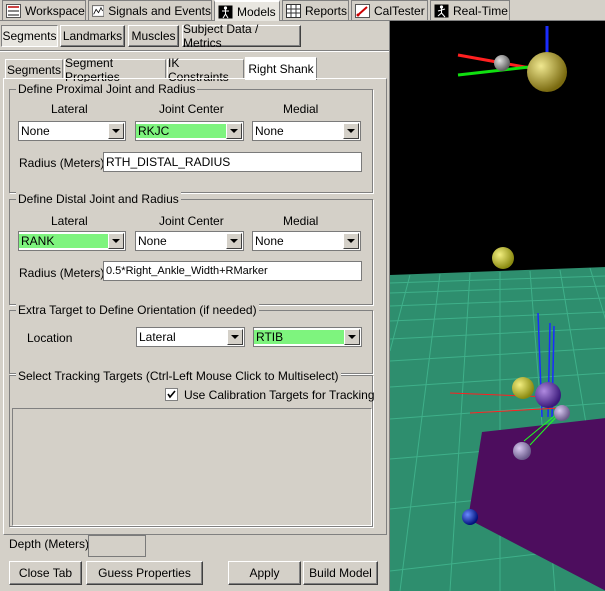  I want to click on tab-label: Landmarks, so click(92, 36).